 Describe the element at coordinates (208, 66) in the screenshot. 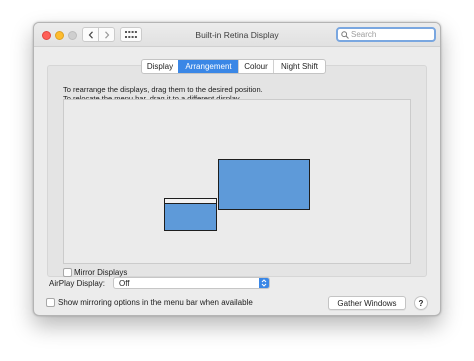

I see `tab-arrangement: Arrangement` at that location.